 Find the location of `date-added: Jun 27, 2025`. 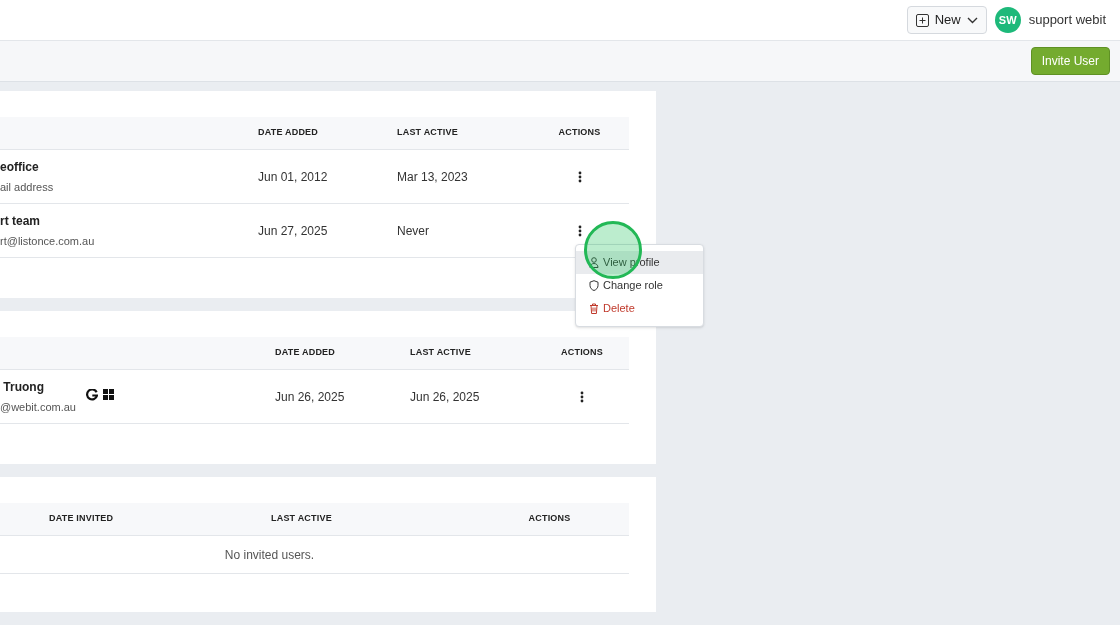

date-added: Jun 27, 2025 is located at coordinates (293, 231).